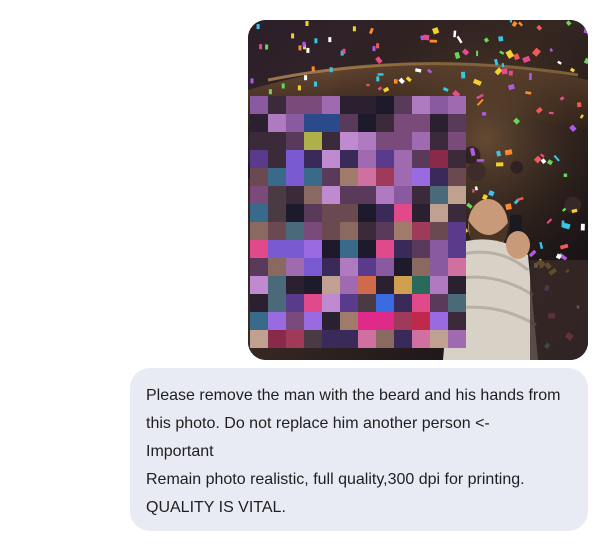 The height and width of the screenshot is (544, 605). I want to click on message-line: Important, so click(180, 451).